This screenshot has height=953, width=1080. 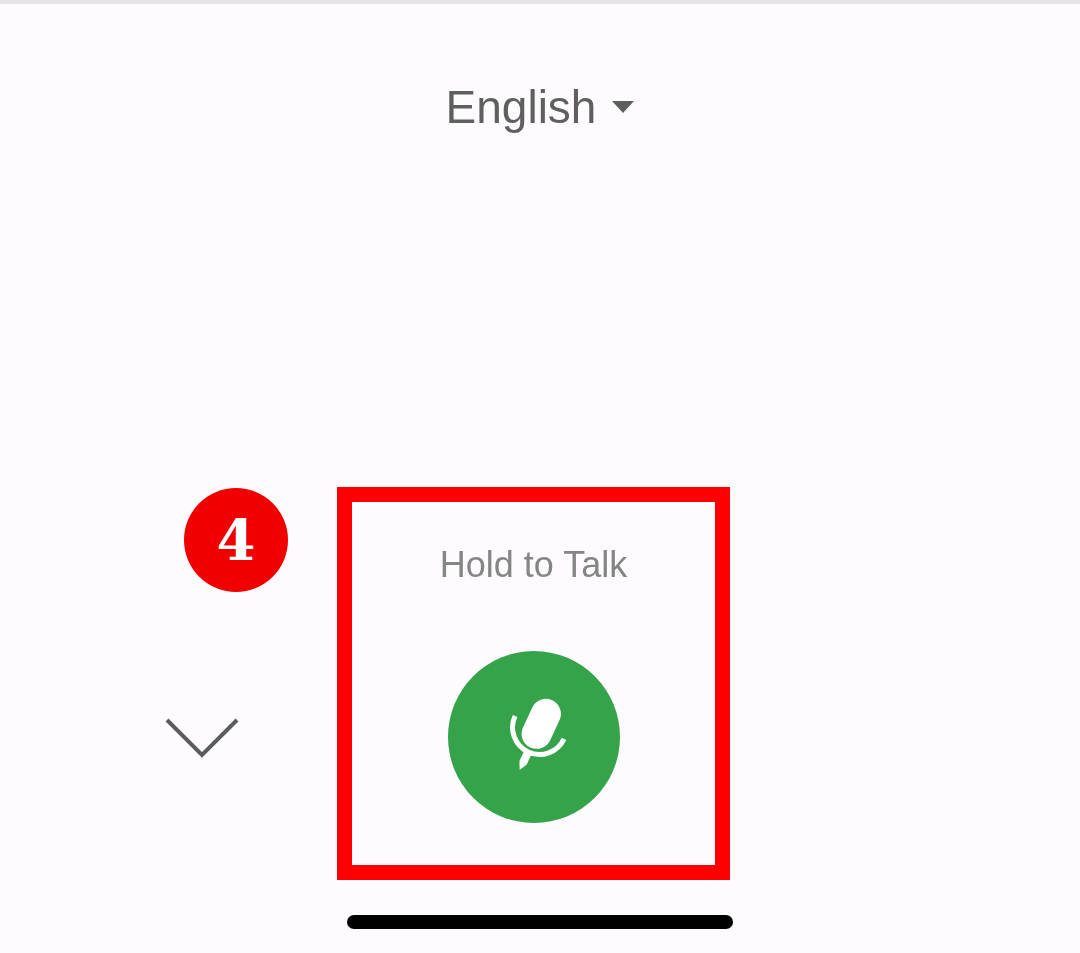 I want to click on step-number-badge: 4, so click(x=236, y=540).